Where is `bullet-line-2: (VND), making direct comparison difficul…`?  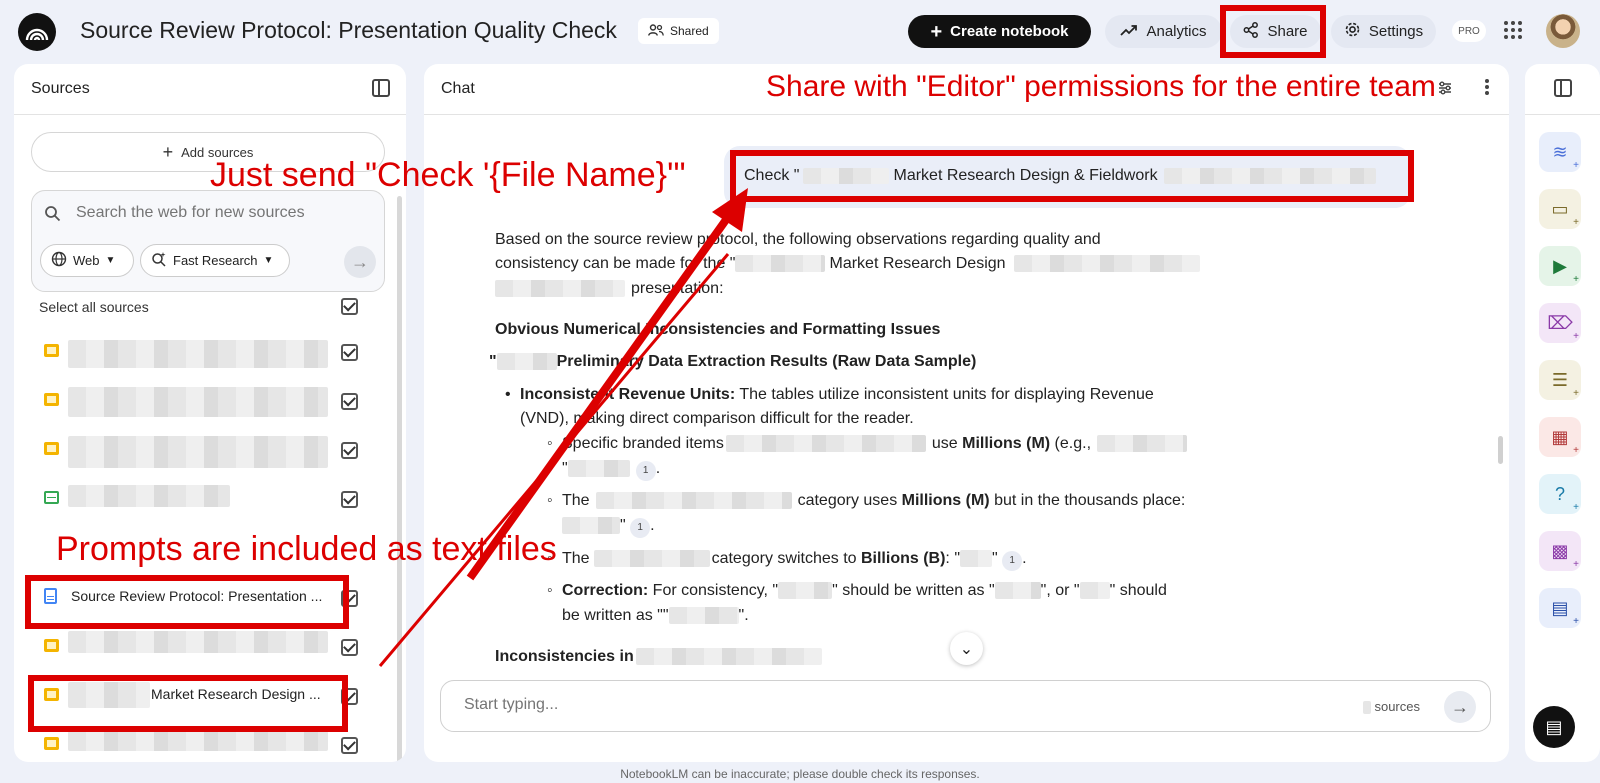 bullet-line-2: (VND), making direct comparison difficul… is located at coordinates (717, 418).